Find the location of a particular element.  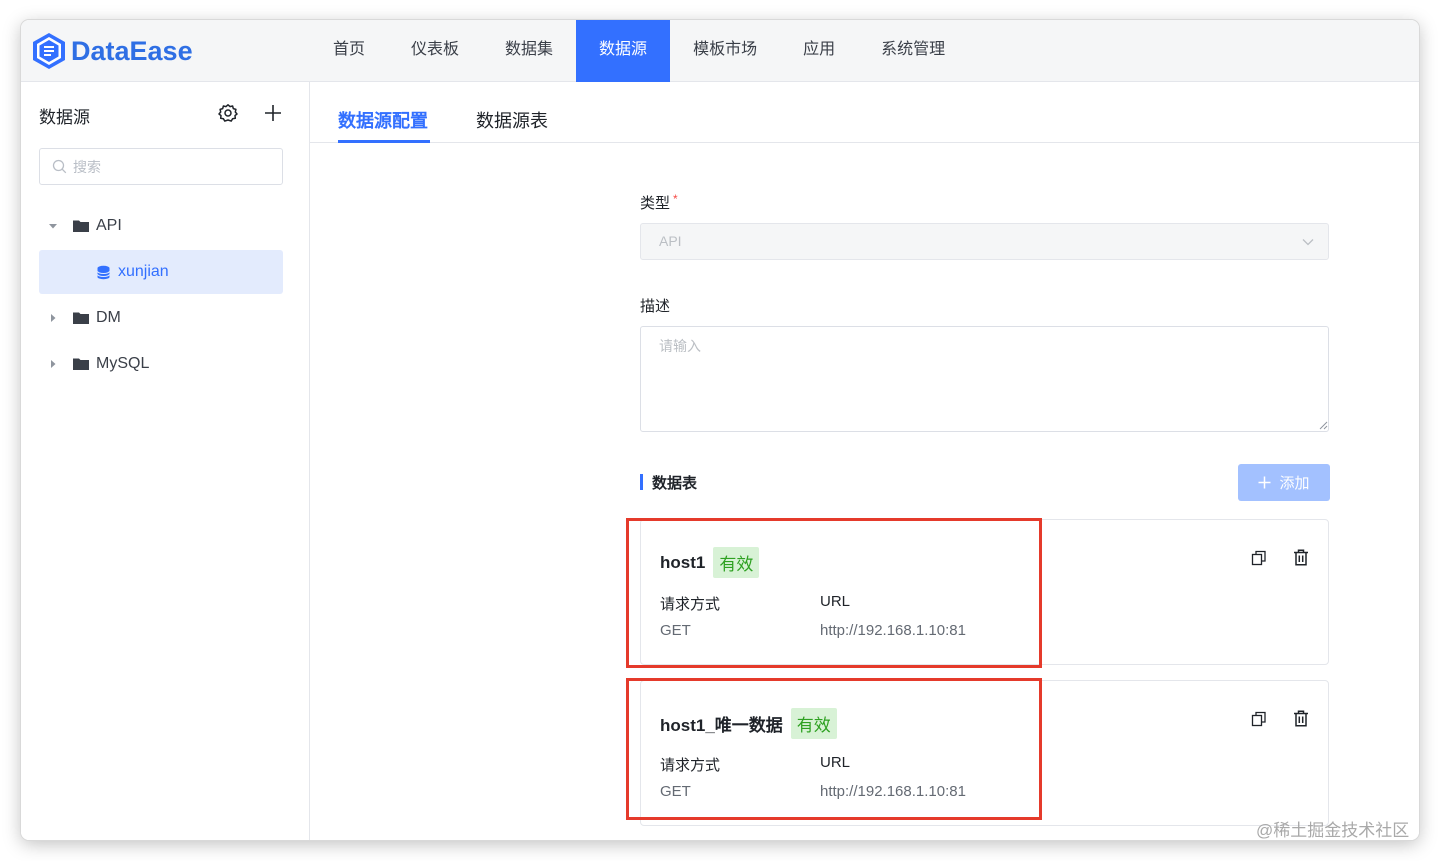

tab-bar: 数据源配置 数据源表 is located at coordinates (864, 112).